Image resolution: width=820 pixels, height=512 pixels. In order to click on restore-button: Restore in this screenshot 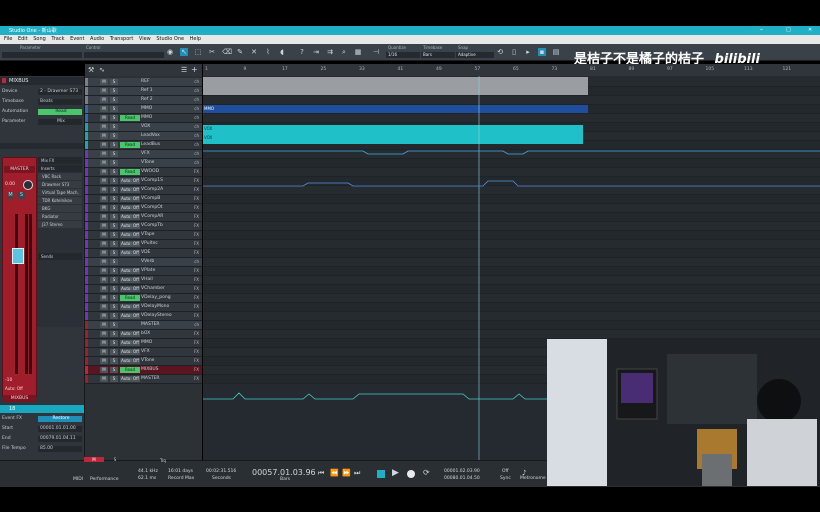, I will do `click(60, 419)`.